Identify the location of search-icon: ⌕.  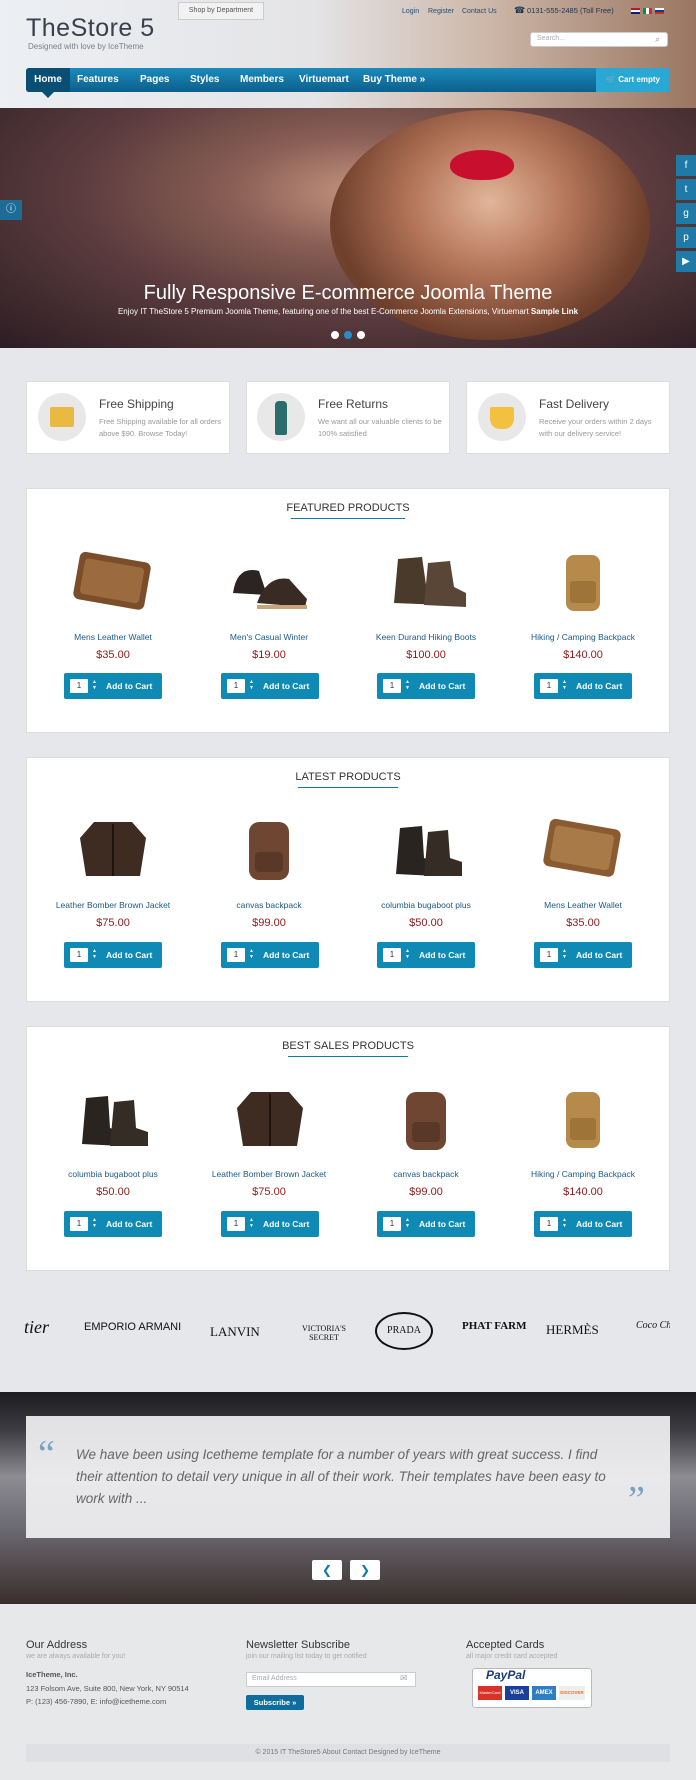
(657, 39).